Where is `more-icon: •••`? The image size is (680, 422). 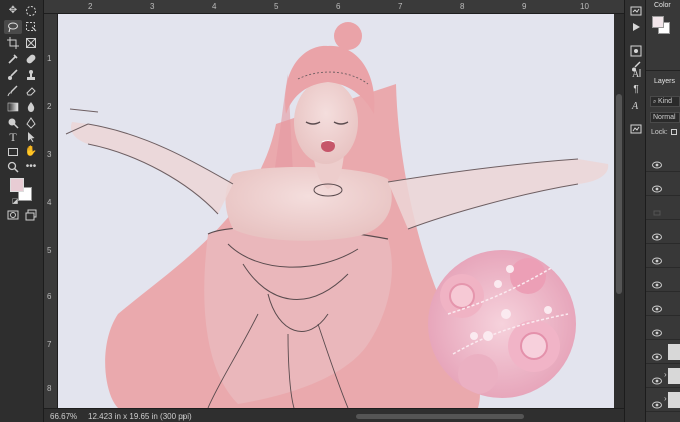 more-icon: ••• is located at coordinates (31, 167).